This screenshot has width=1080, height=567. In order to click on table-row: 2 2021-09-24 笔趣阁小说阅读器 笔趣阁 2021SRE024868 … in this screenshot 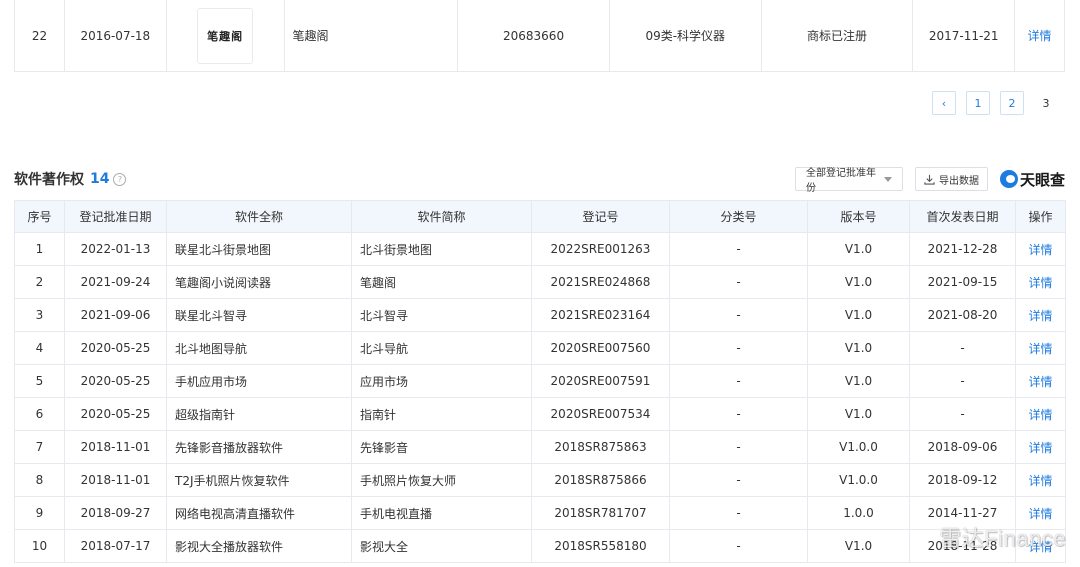, I will do `click(540, 282)`.